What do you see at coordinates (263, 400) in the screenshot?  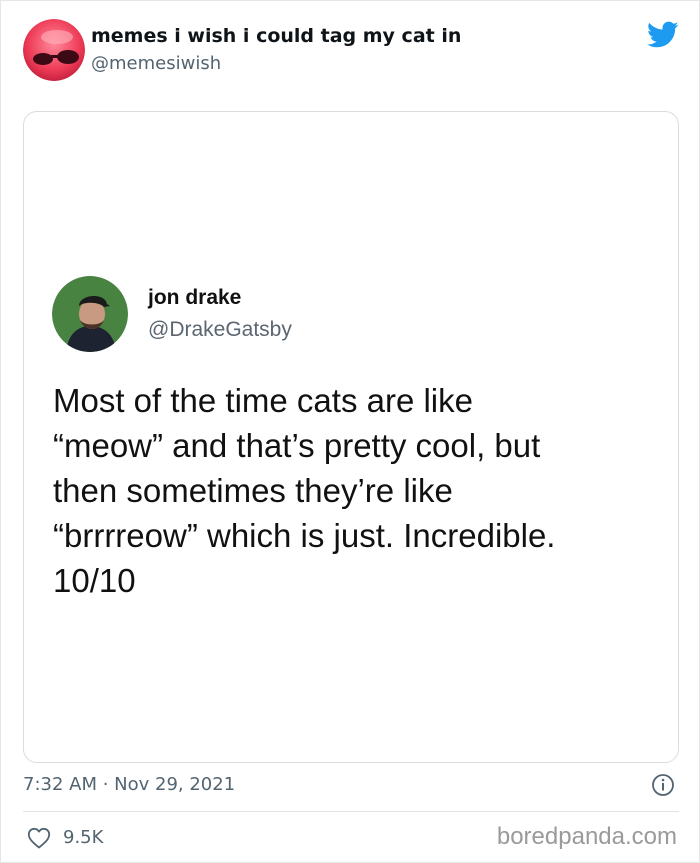 I see `embedded-text-line: Most of the time cats are like` at bounding box center [263, 400].